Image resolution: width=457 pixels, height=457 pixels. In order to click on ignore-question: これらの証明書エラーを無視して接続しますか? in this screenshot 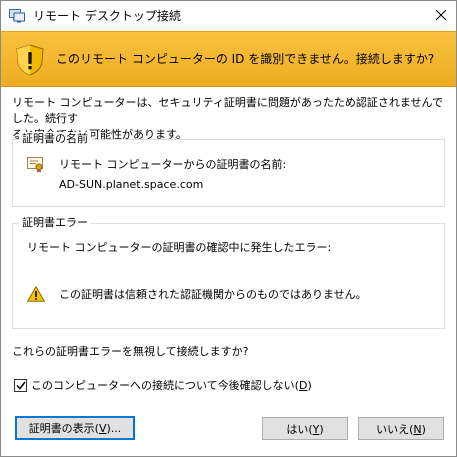, I will do `click(130, 351)`.